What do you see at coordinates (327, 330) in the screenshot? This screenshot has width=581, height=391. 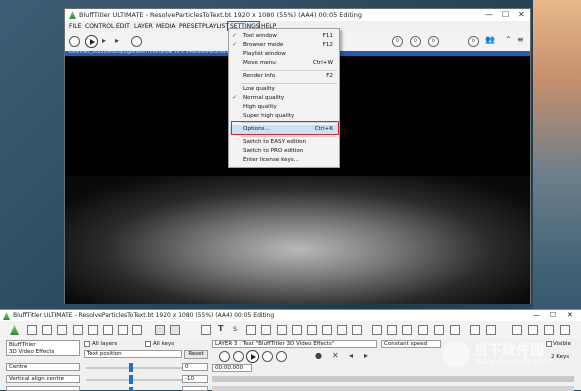 I see `plasma-layer-icon` at bounding box center [327, 330].